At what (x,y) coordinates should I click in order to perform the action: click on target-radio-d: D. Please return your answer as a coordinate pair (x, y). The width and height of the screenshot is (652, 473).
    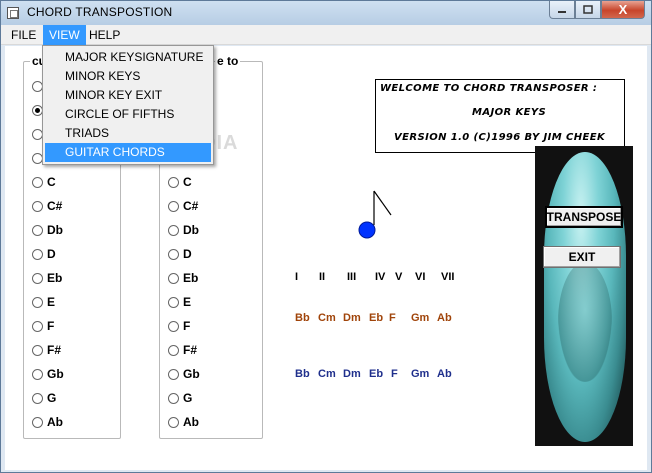
    Looking at the image, I should click on (180, 254).